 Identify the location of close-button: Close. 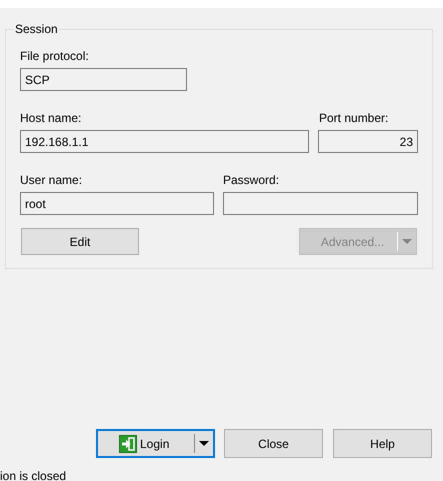
(273, 443).